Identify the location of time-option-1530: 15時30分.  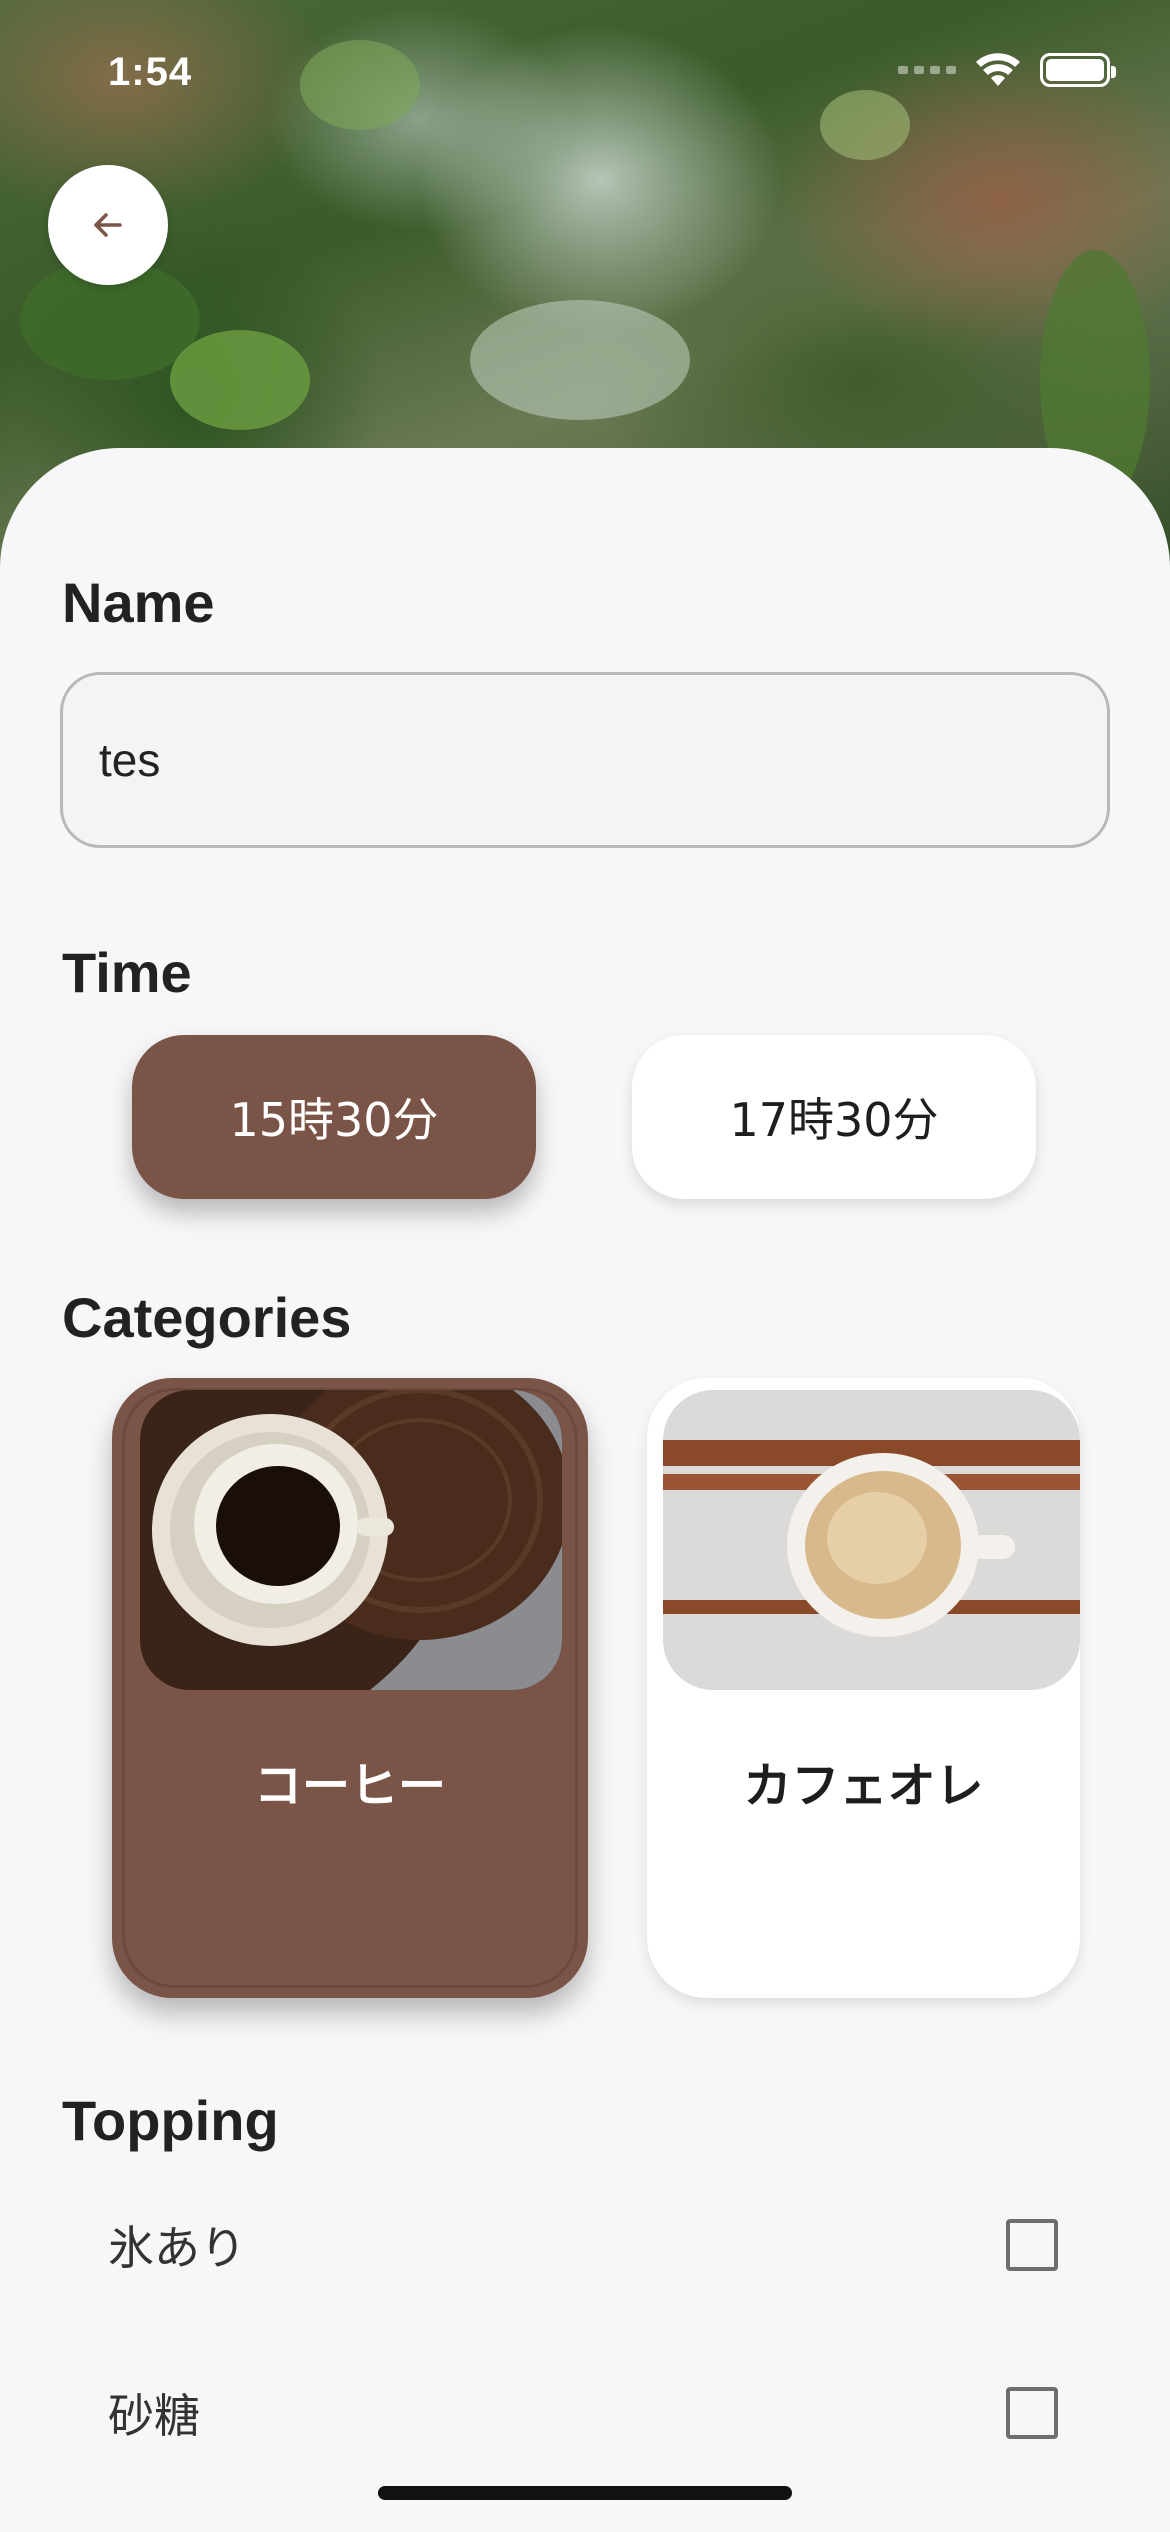
(334, 1117).